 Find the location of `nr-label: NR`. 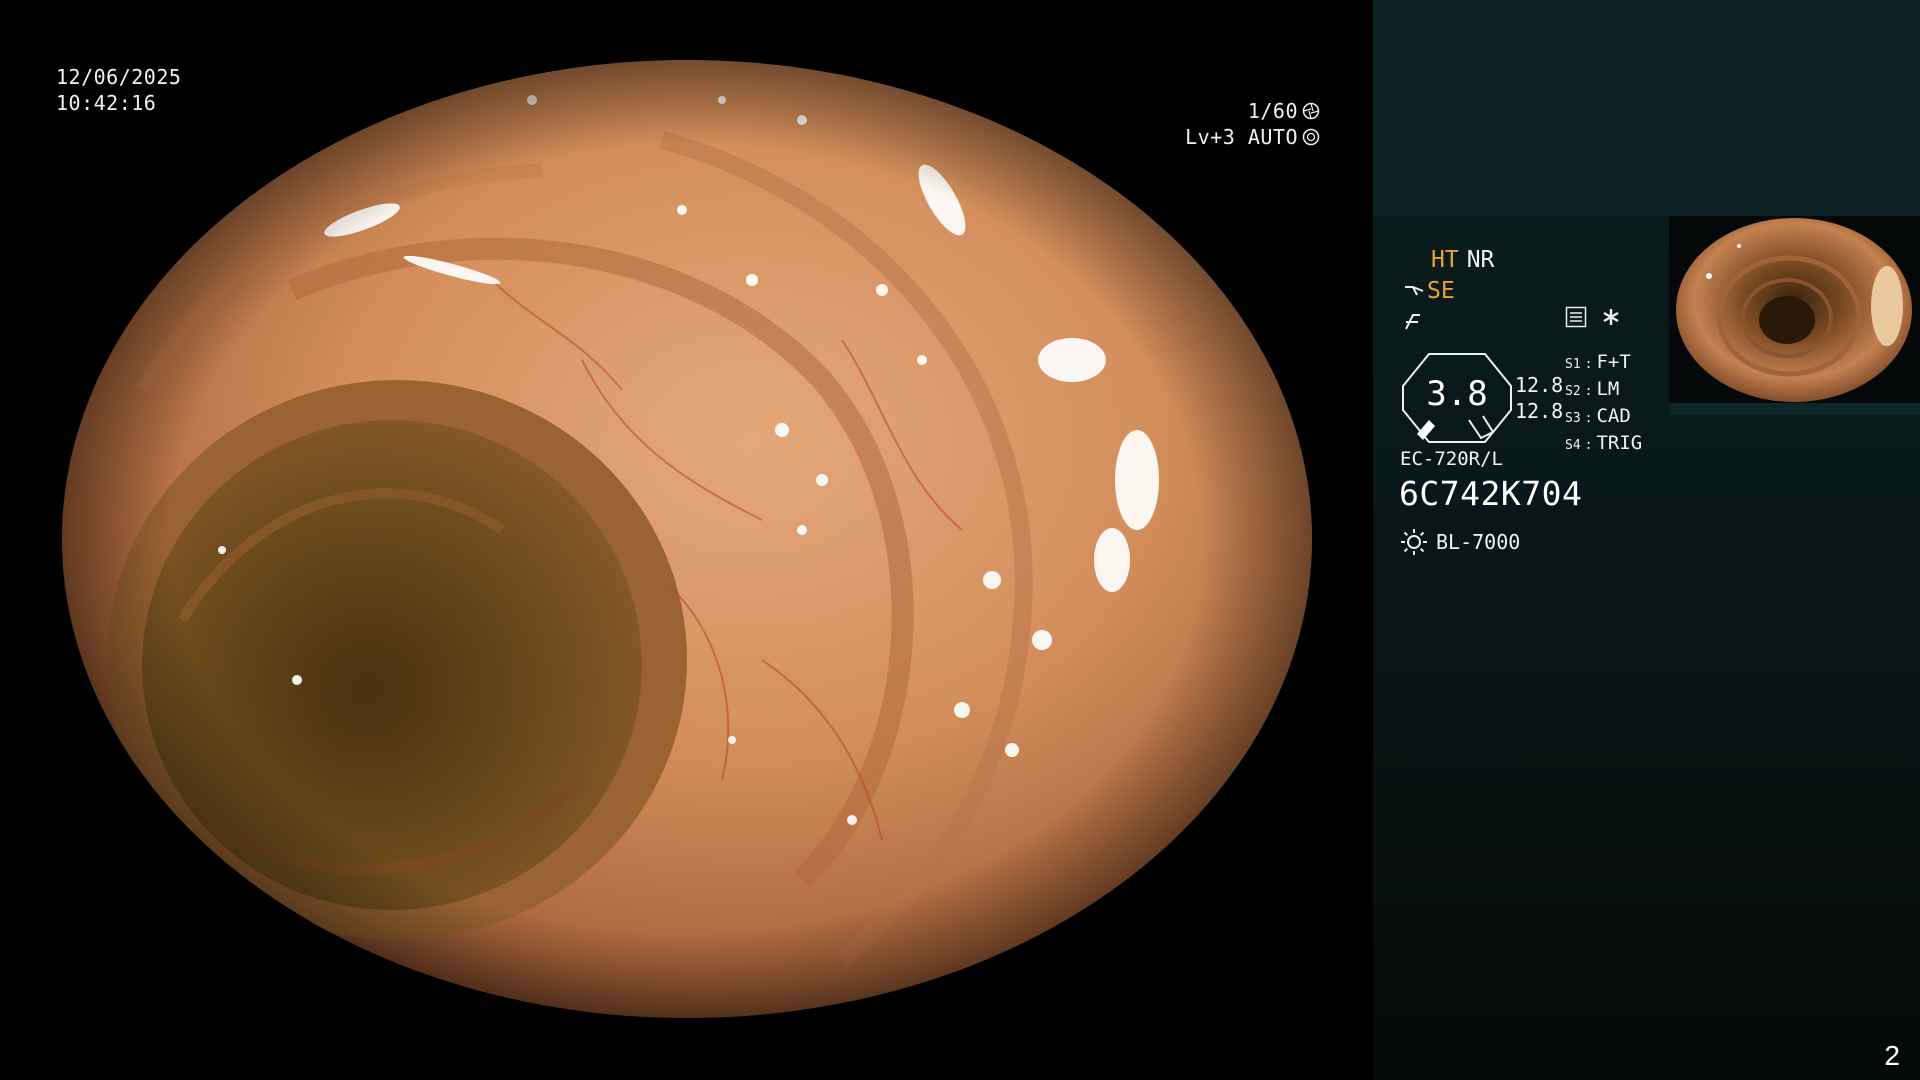

nr-label: NR is located at coordinates (1480, 259).